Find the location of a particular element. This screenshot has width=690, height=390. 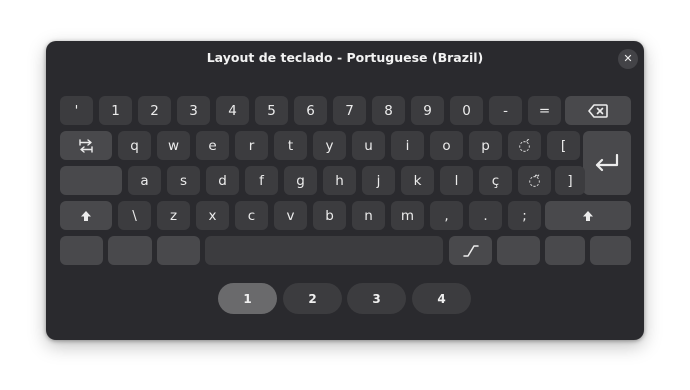

key-semicolon: ; is located at coordinates (524, 215).